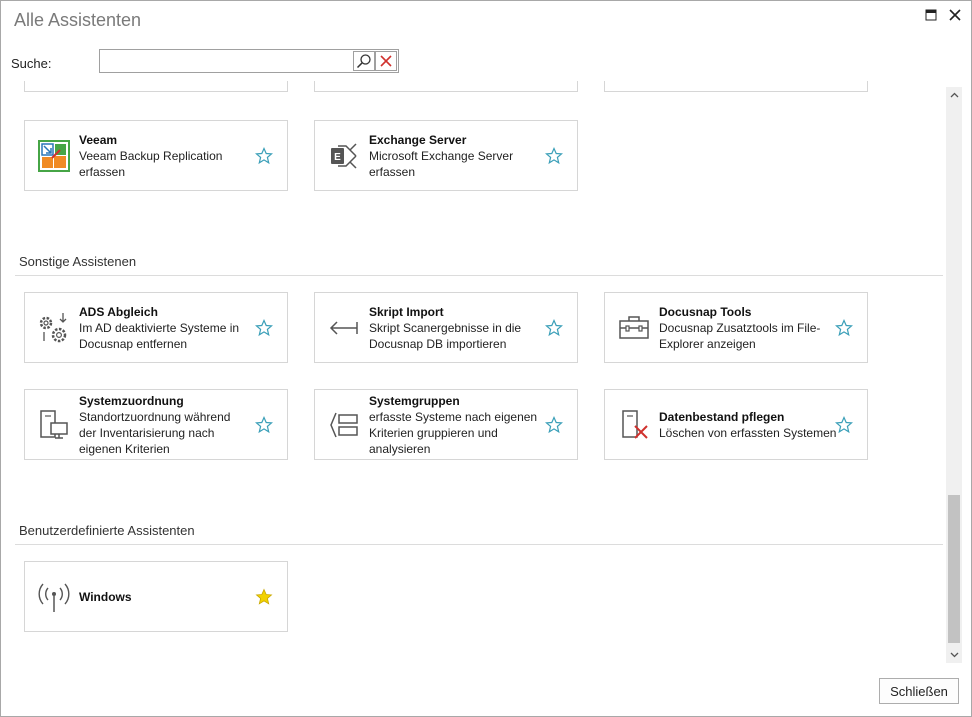  Describe the element at coordinates (98, 140) in the screenshot. I see `card-title: Veeam` at that location.